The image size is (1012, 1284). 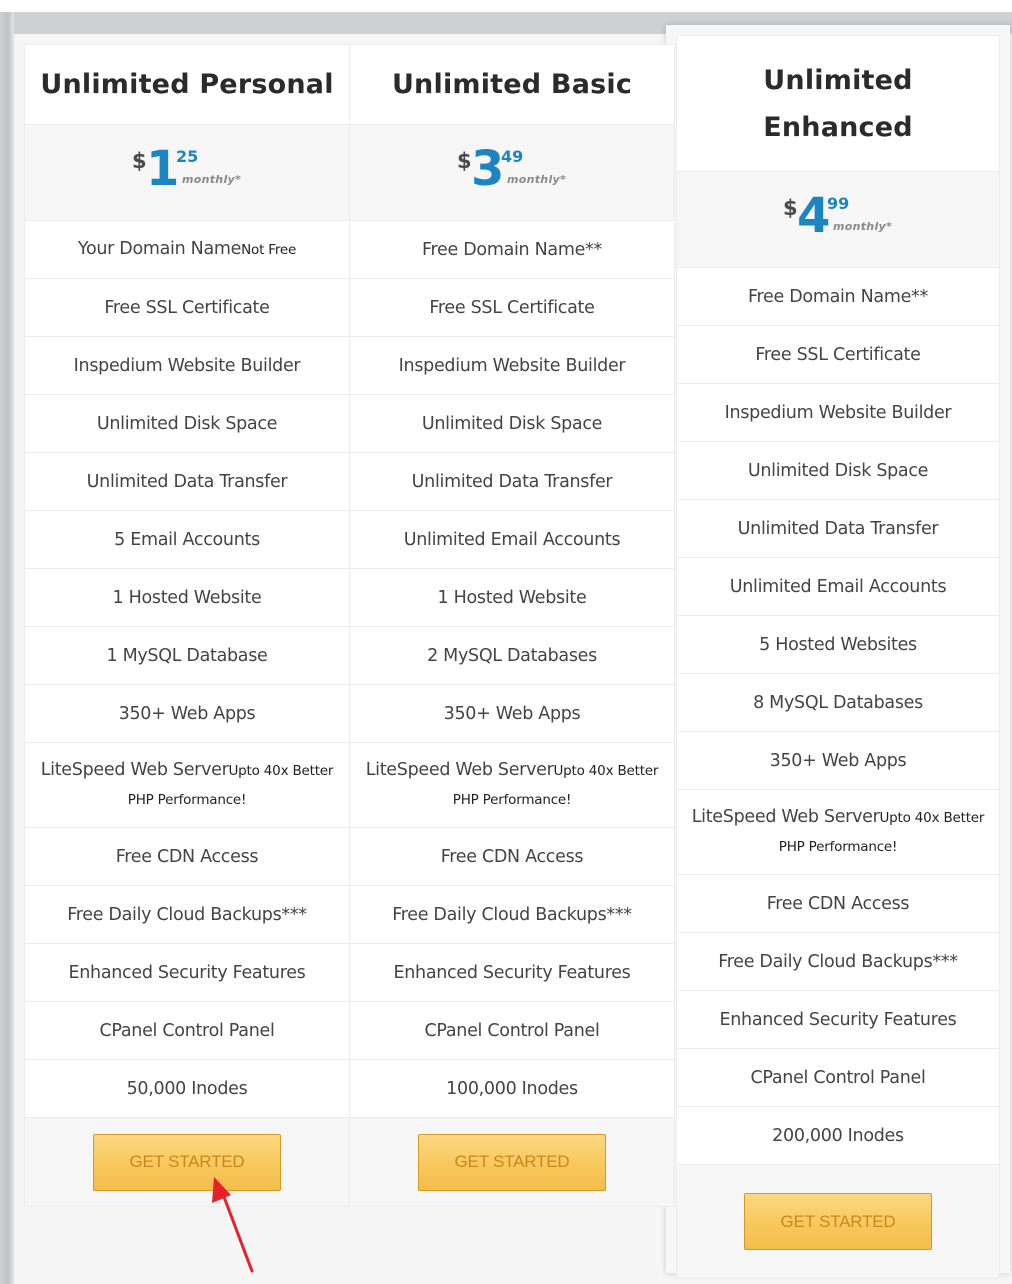 I want to click on feature-content: 200,000 Inodes, so click(x=838, y=1136).